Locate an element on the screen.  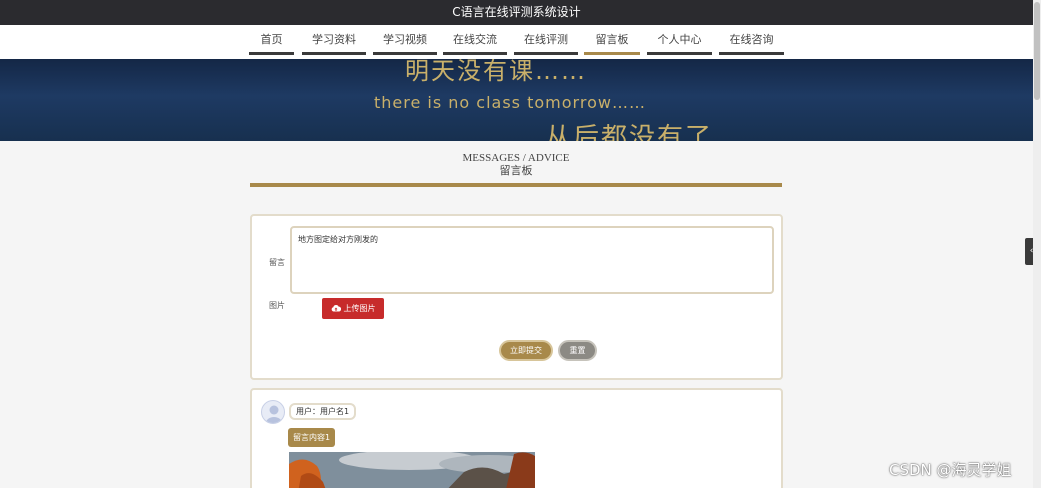
scrollbar-thumb is located at coordinates (1037, 51).